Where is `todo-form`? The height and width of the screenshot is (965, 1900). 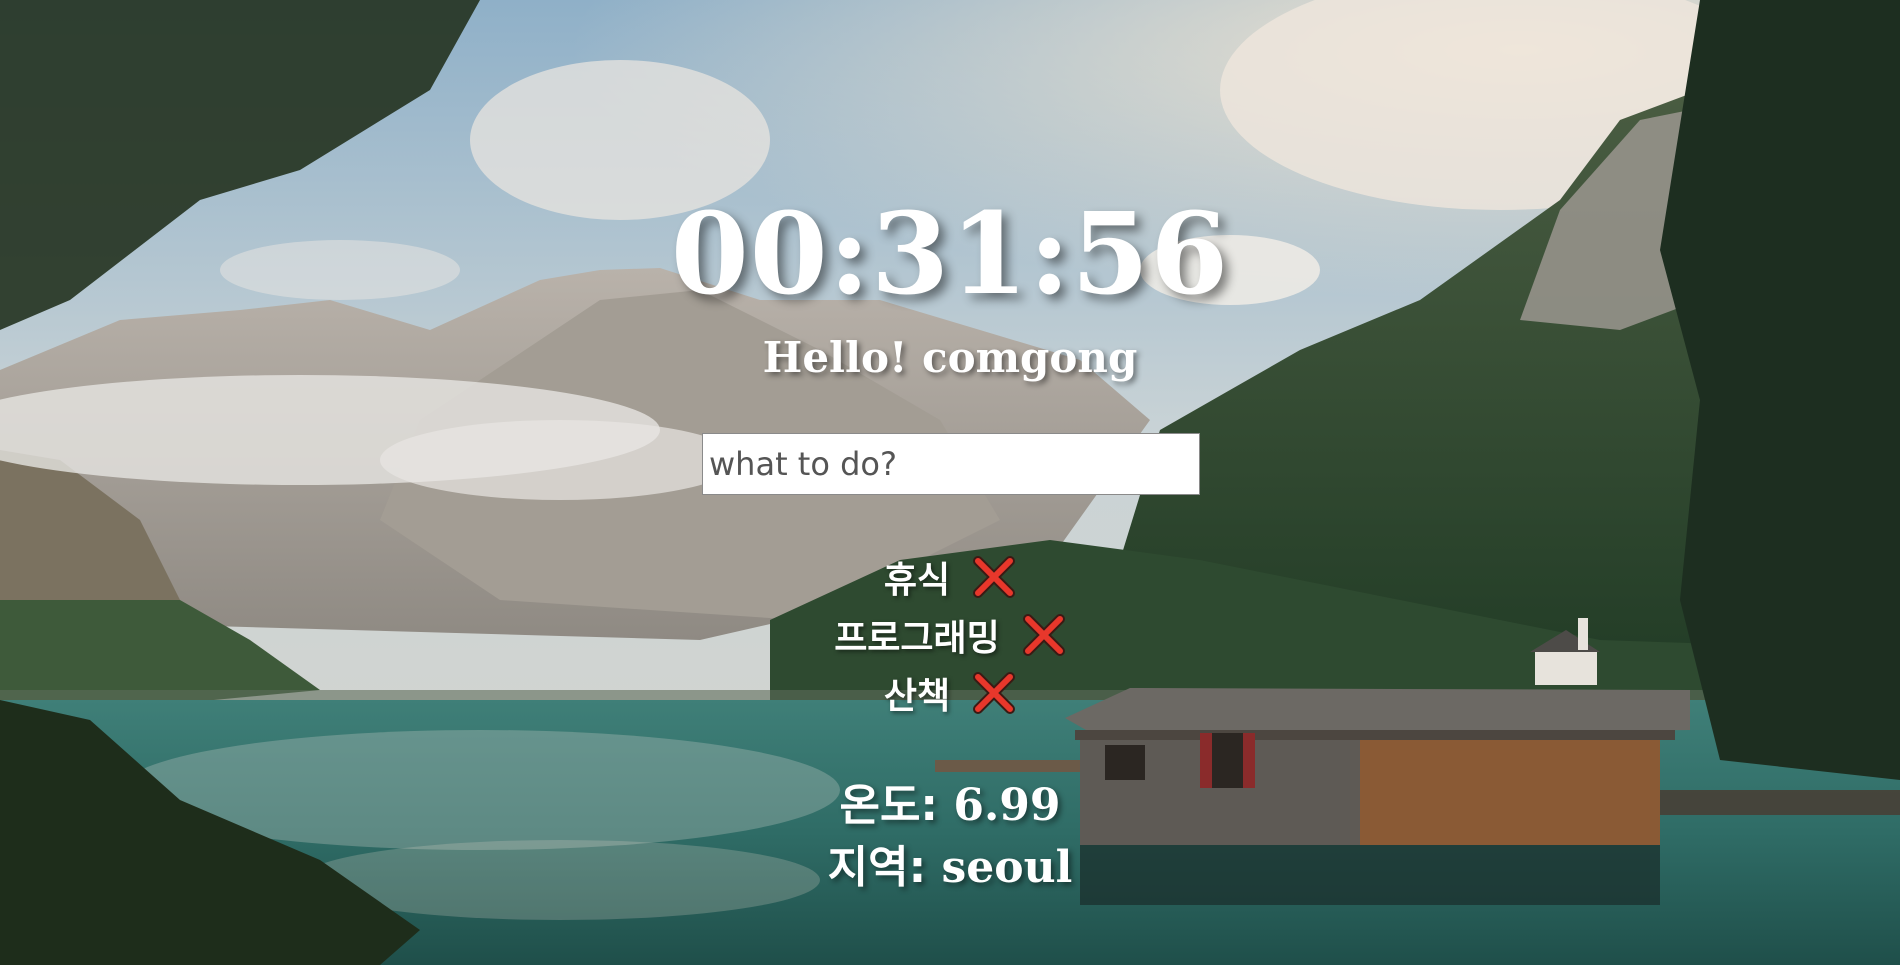 todo-form is located at coordinates (951, 464).